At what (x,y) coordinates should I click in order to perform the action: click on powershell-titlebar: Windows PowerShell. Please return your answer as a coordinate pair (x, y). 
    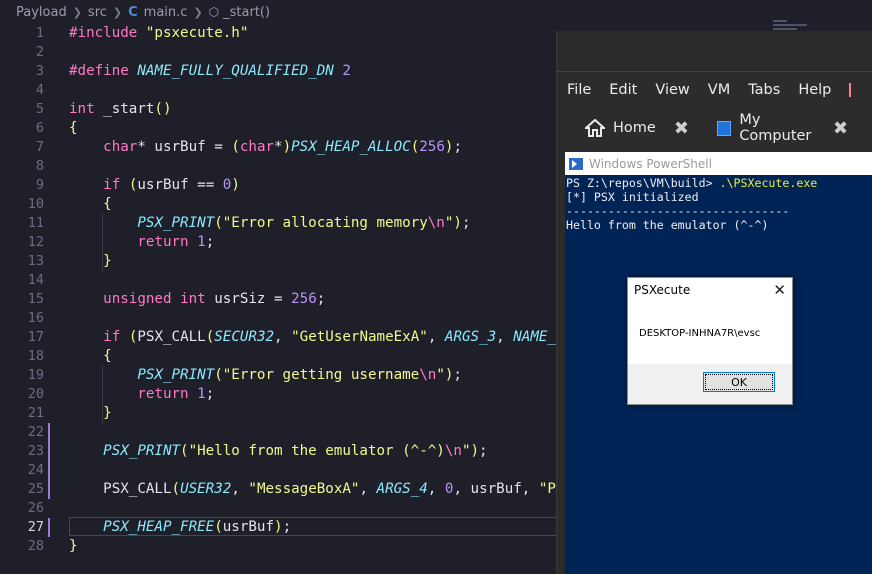
    Looking at the image, I should click on (718, 163).